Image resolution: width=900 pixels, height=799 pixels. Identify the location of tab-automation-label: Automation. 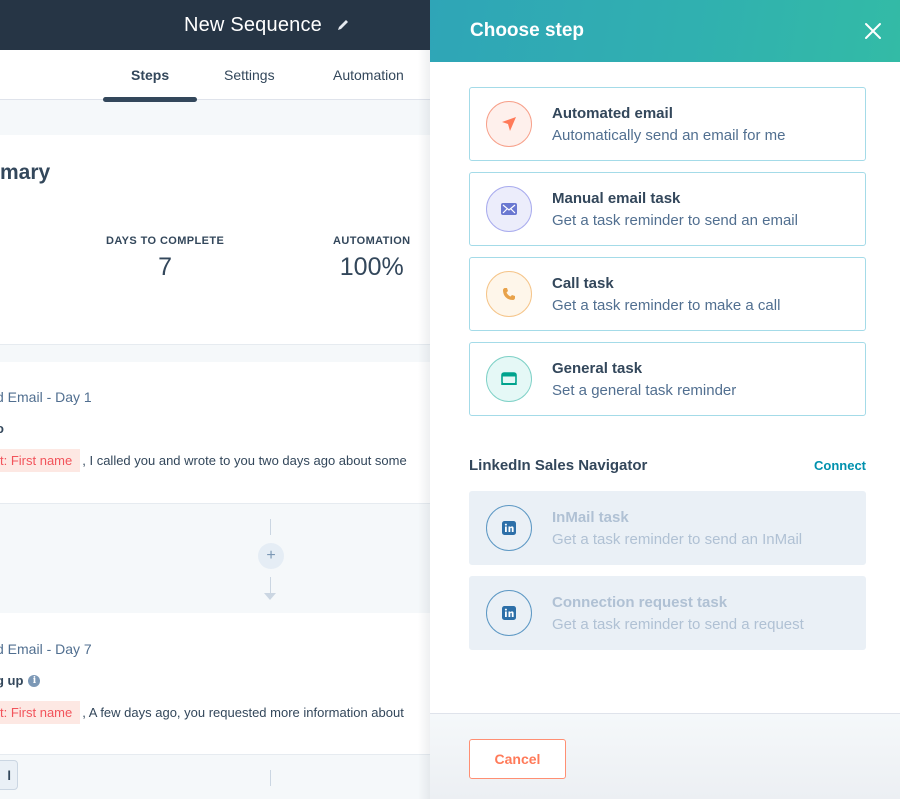
(368, 75).